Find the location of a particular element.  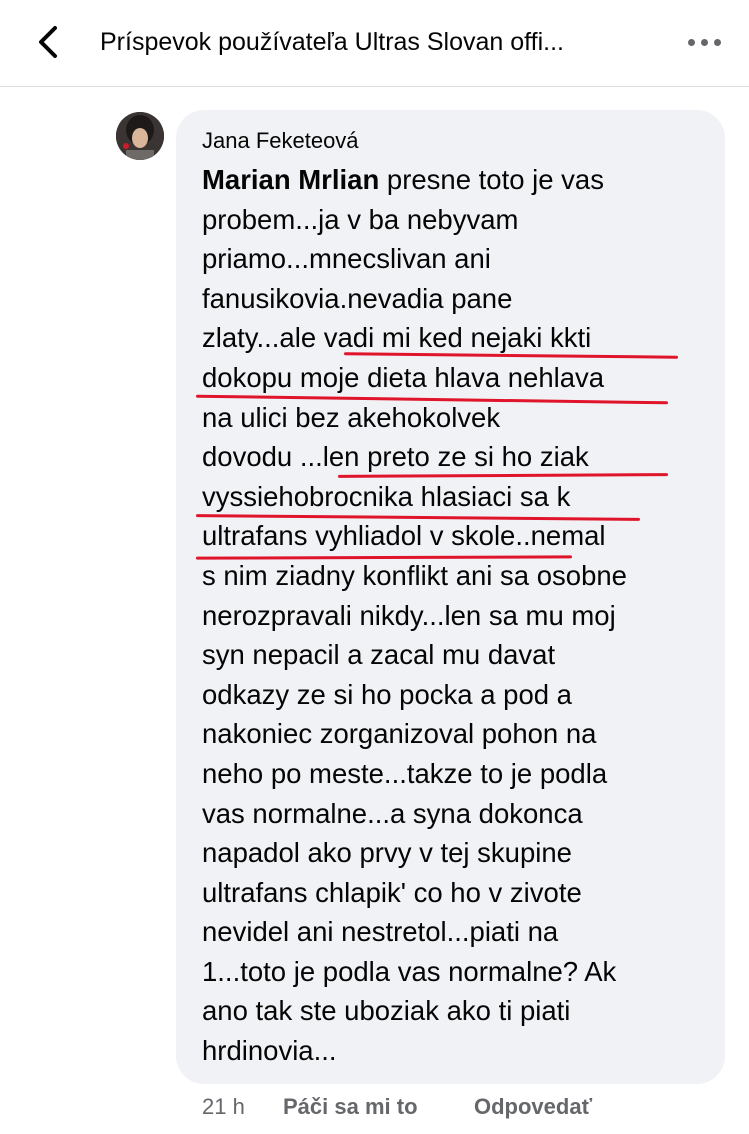

more-horizontal-icon is located at coordinates (704, 42).